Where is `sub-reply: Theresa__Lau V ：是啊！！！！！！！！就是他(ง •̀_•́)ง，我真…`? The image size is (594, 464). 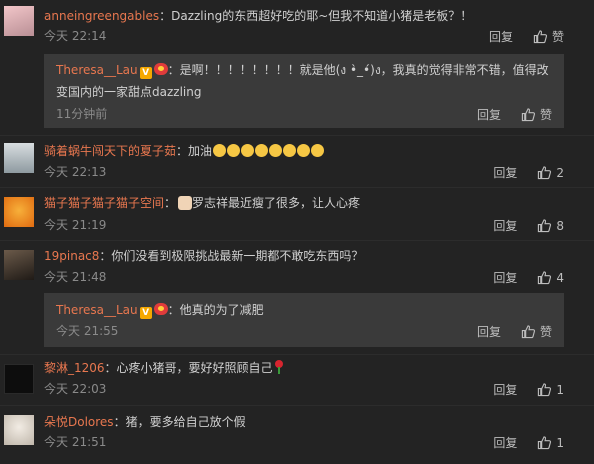 sub-reply: Theresa__Lau V ：是啊！！！！！！！！就是他(ง •̀_•́)ง，我真… is located at coordinates (304, 91).